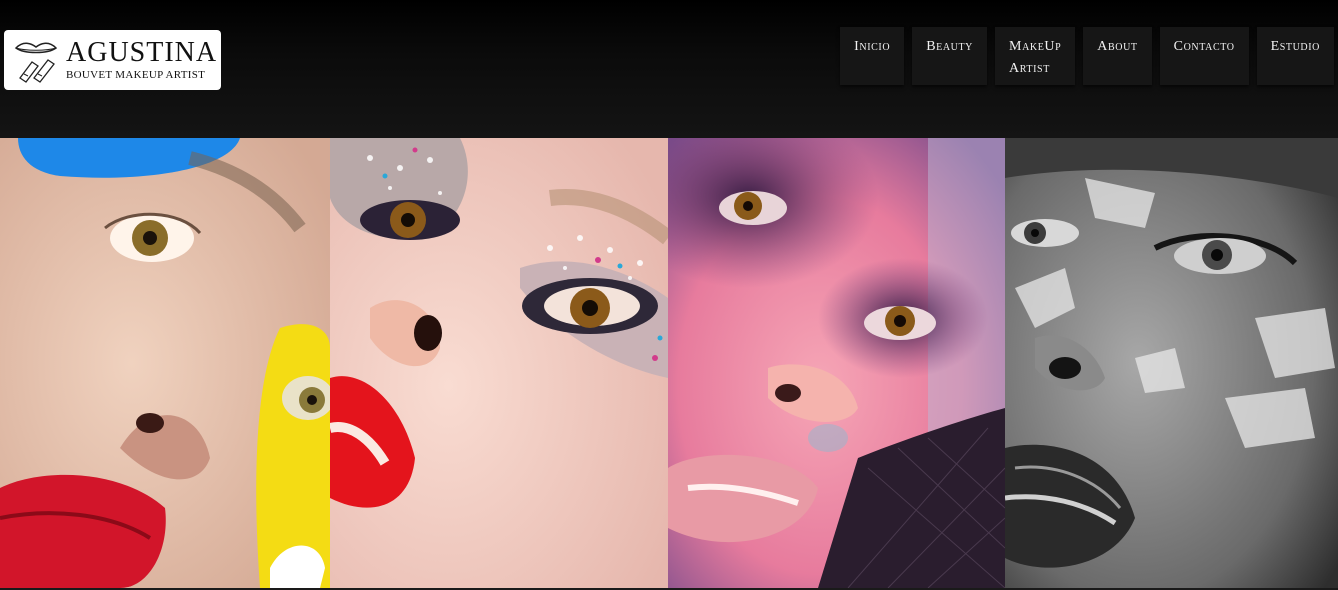 The width and height of the screenshot is (1338, 590). Describe the element at coordinates (1029, 68) in the screenshot. I see `nav-item-label-line2: Artist` at that location.